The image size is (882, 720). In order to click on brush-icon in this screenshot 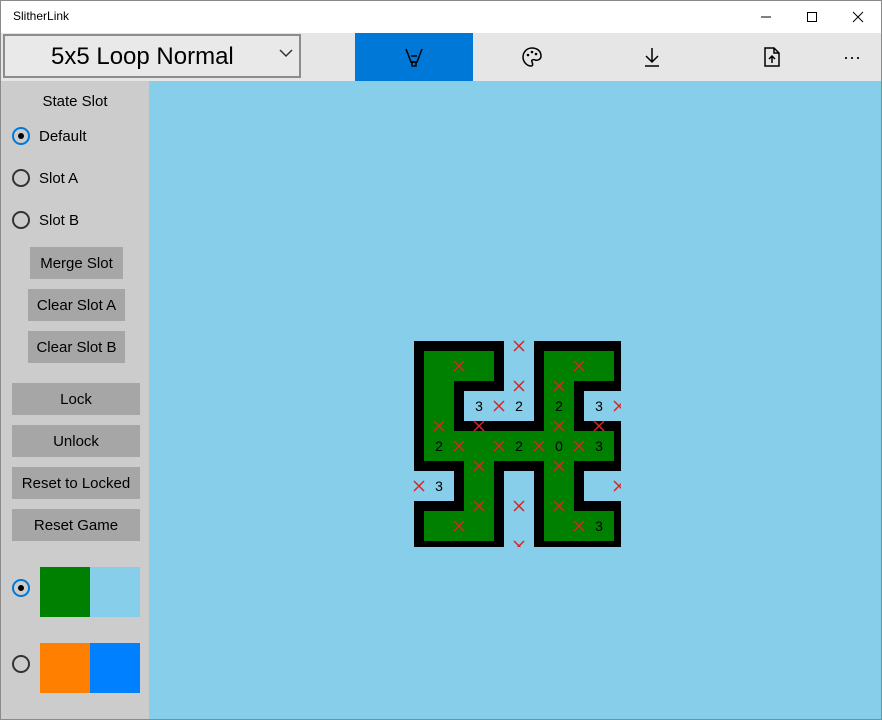, I will do `click(414, 57)`.